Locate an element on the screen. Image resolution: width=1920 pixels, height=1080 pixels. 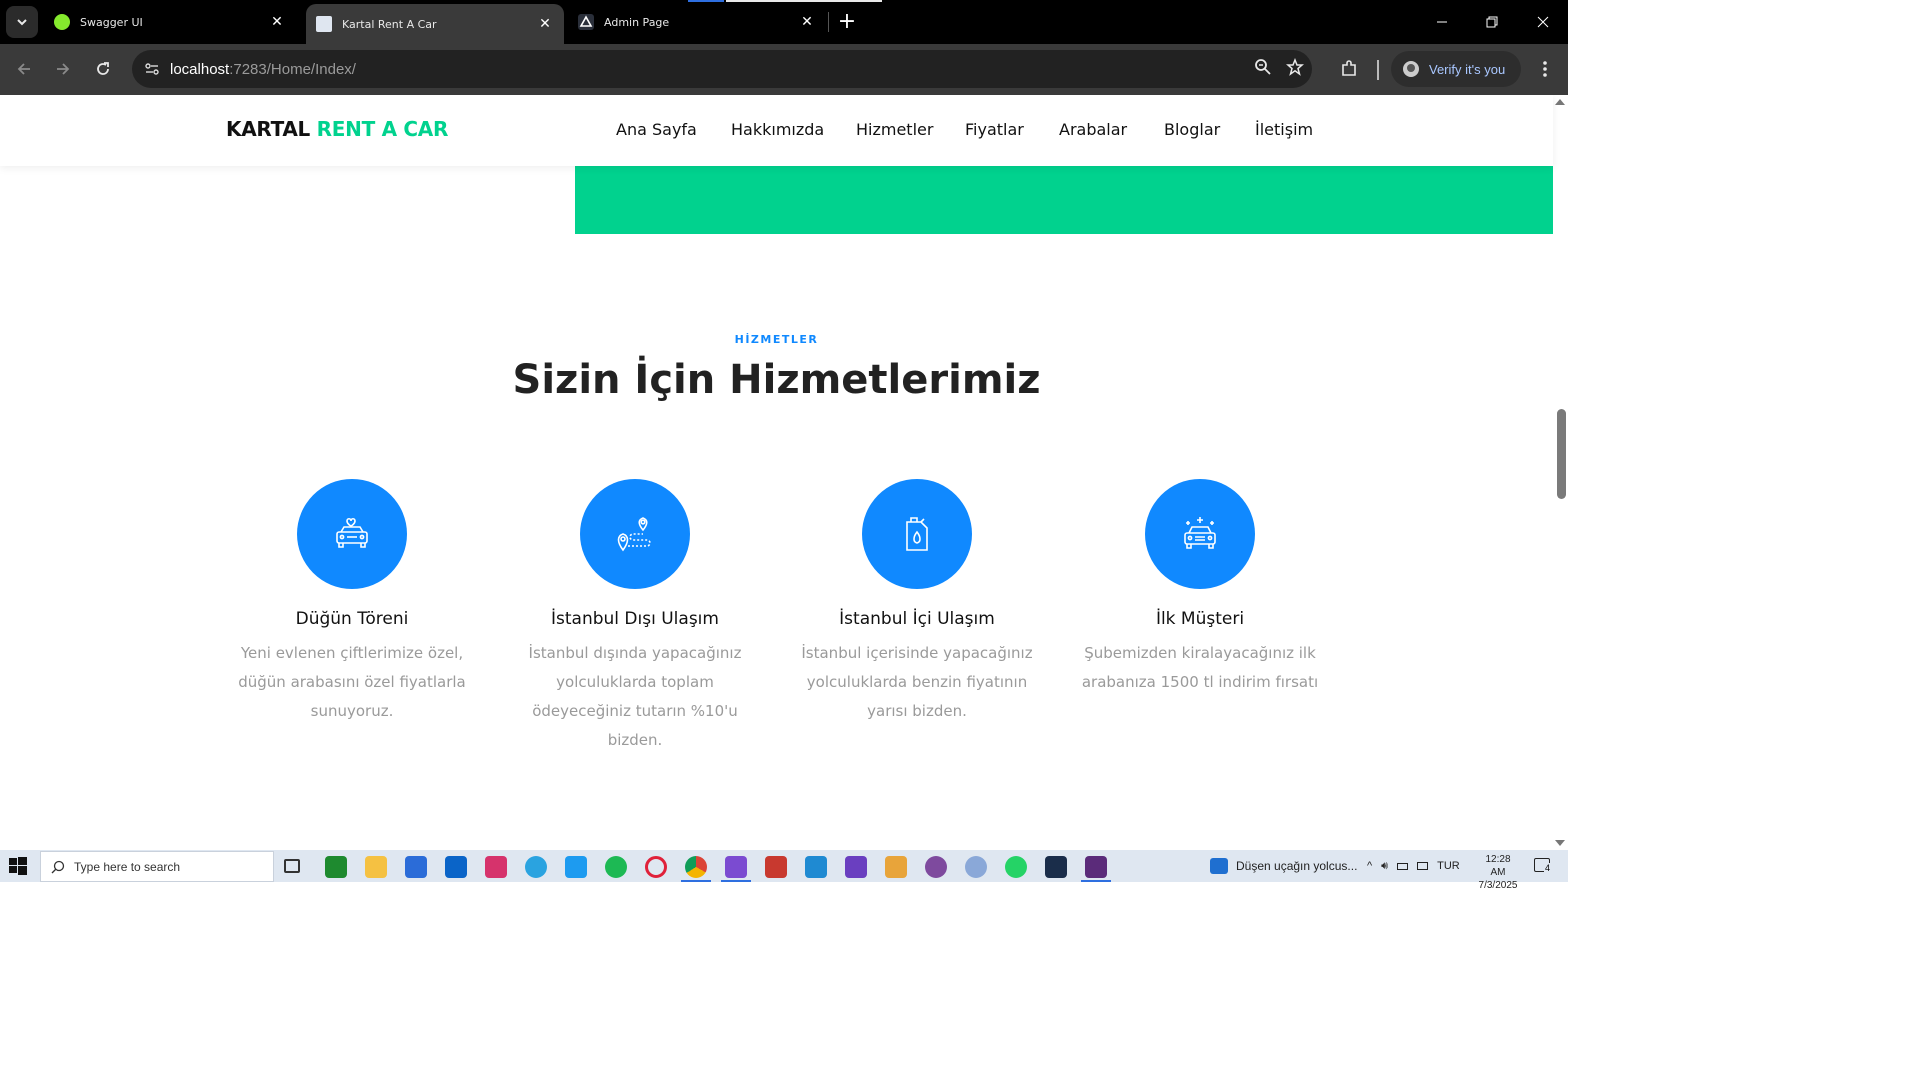
minimize-button is located at coordinates (1442, 22).